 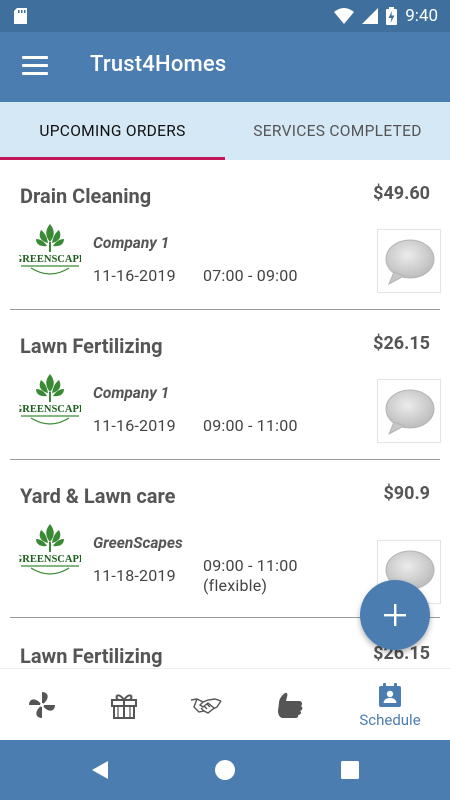 I want to click on plus-icon, so click(x=395, y=615).